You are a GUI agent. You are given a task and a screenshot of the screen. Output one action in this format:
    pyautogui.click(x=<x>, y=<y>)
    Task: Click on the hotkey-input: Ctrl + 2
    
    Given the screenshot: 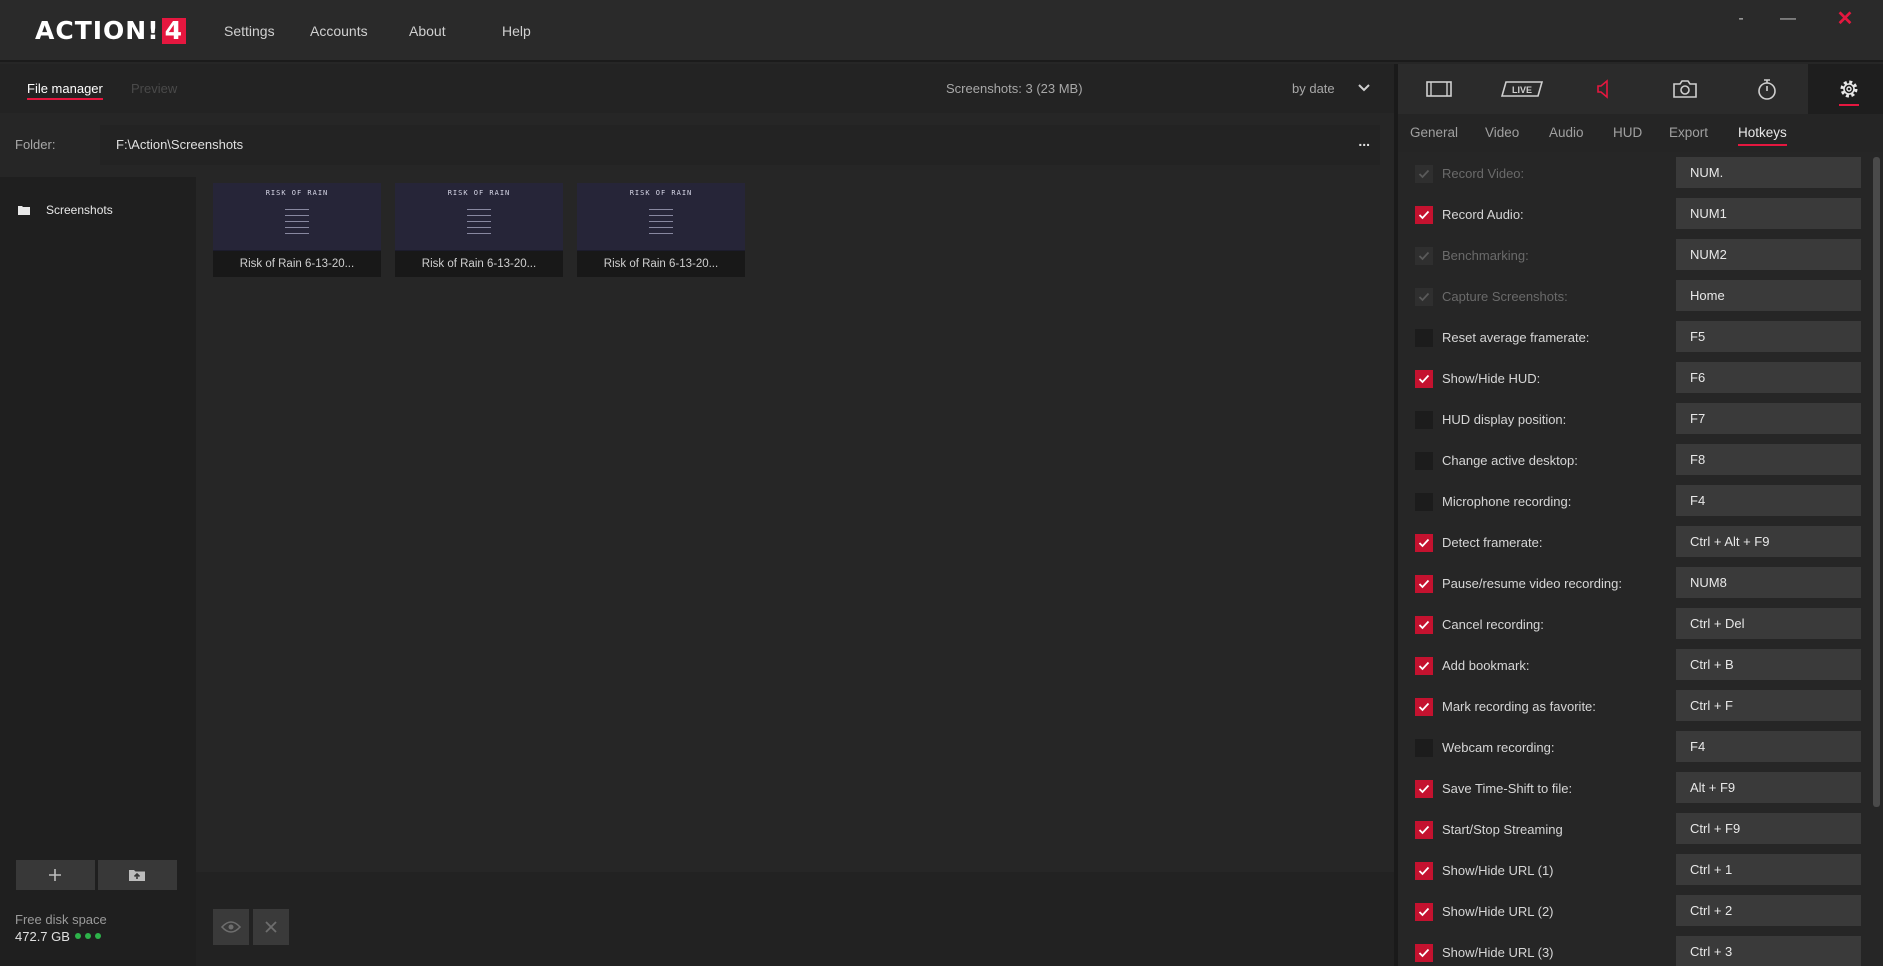 What is the action you would take?
    pyautogui.click(x=1768, y=910)
    